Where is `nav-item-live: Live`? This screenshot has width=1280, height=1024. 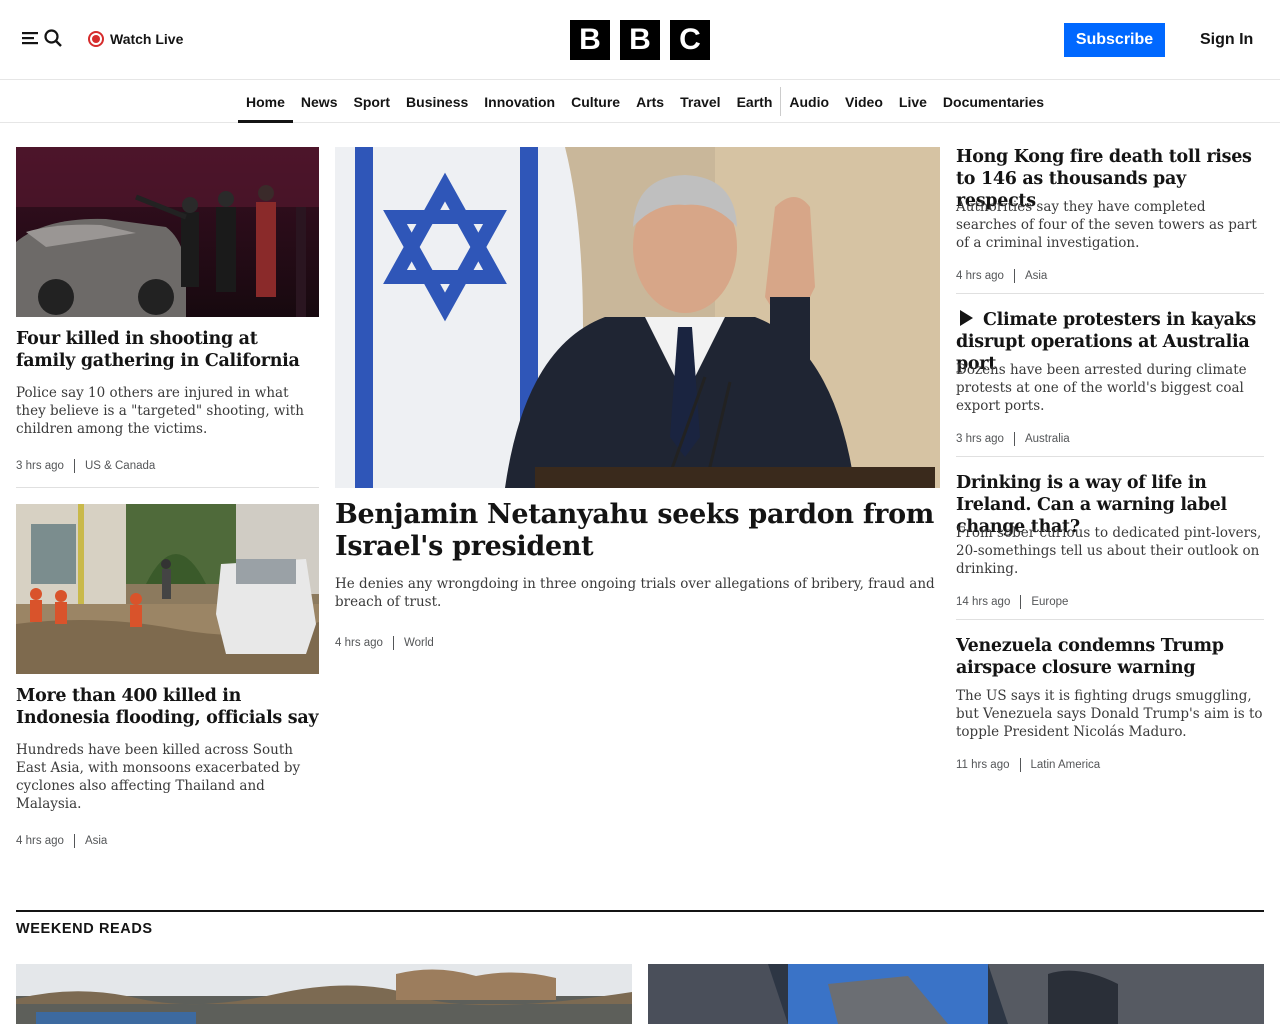 nav-item-live: Live is located at coordinates (913, 101).